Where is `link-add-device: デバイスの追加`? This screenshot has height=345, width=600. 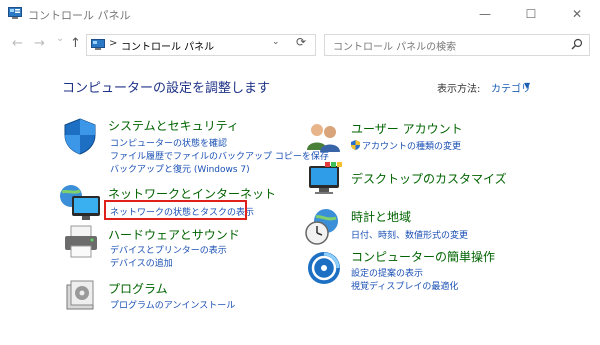 link-add-device: デバイスの追加 is located at coordinates (141, 262).